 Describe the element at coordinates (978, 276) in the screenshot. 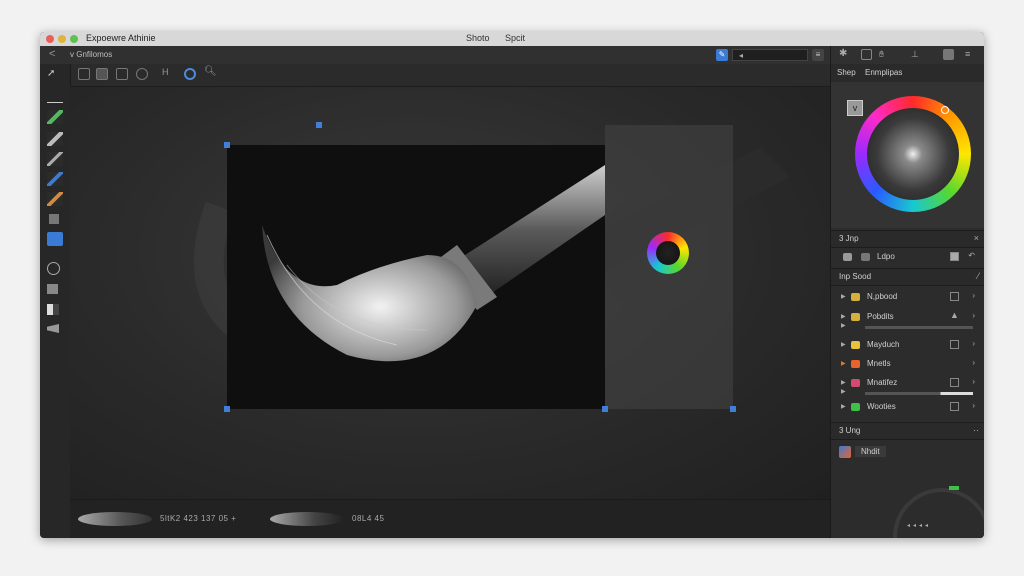

I see `edit-icon: ⁄` at that location.